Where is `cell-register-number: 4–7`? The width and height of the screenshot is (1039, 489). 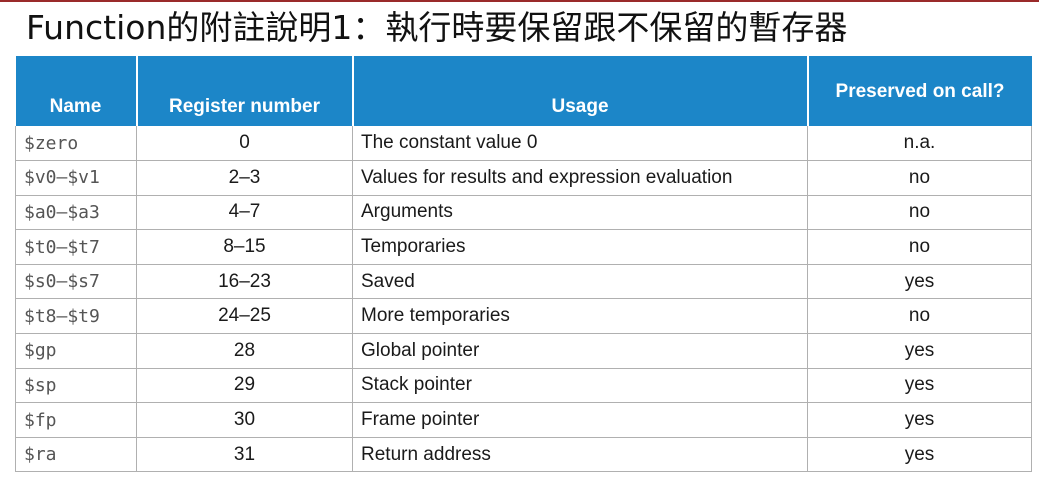
cell-register-number: 4–7 is located at coordinates (244, 212).